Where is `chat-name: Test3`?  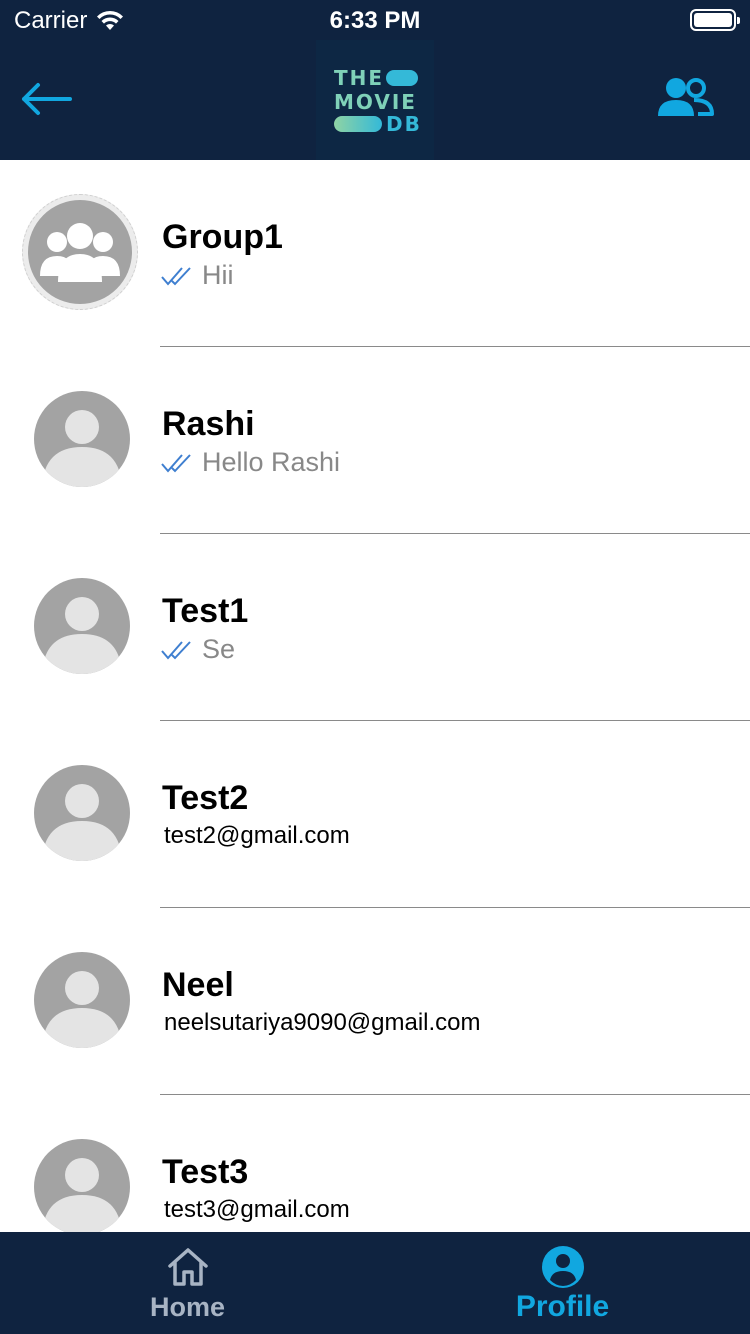
chat-name: Test3 is located at coordinates (205, 1172).